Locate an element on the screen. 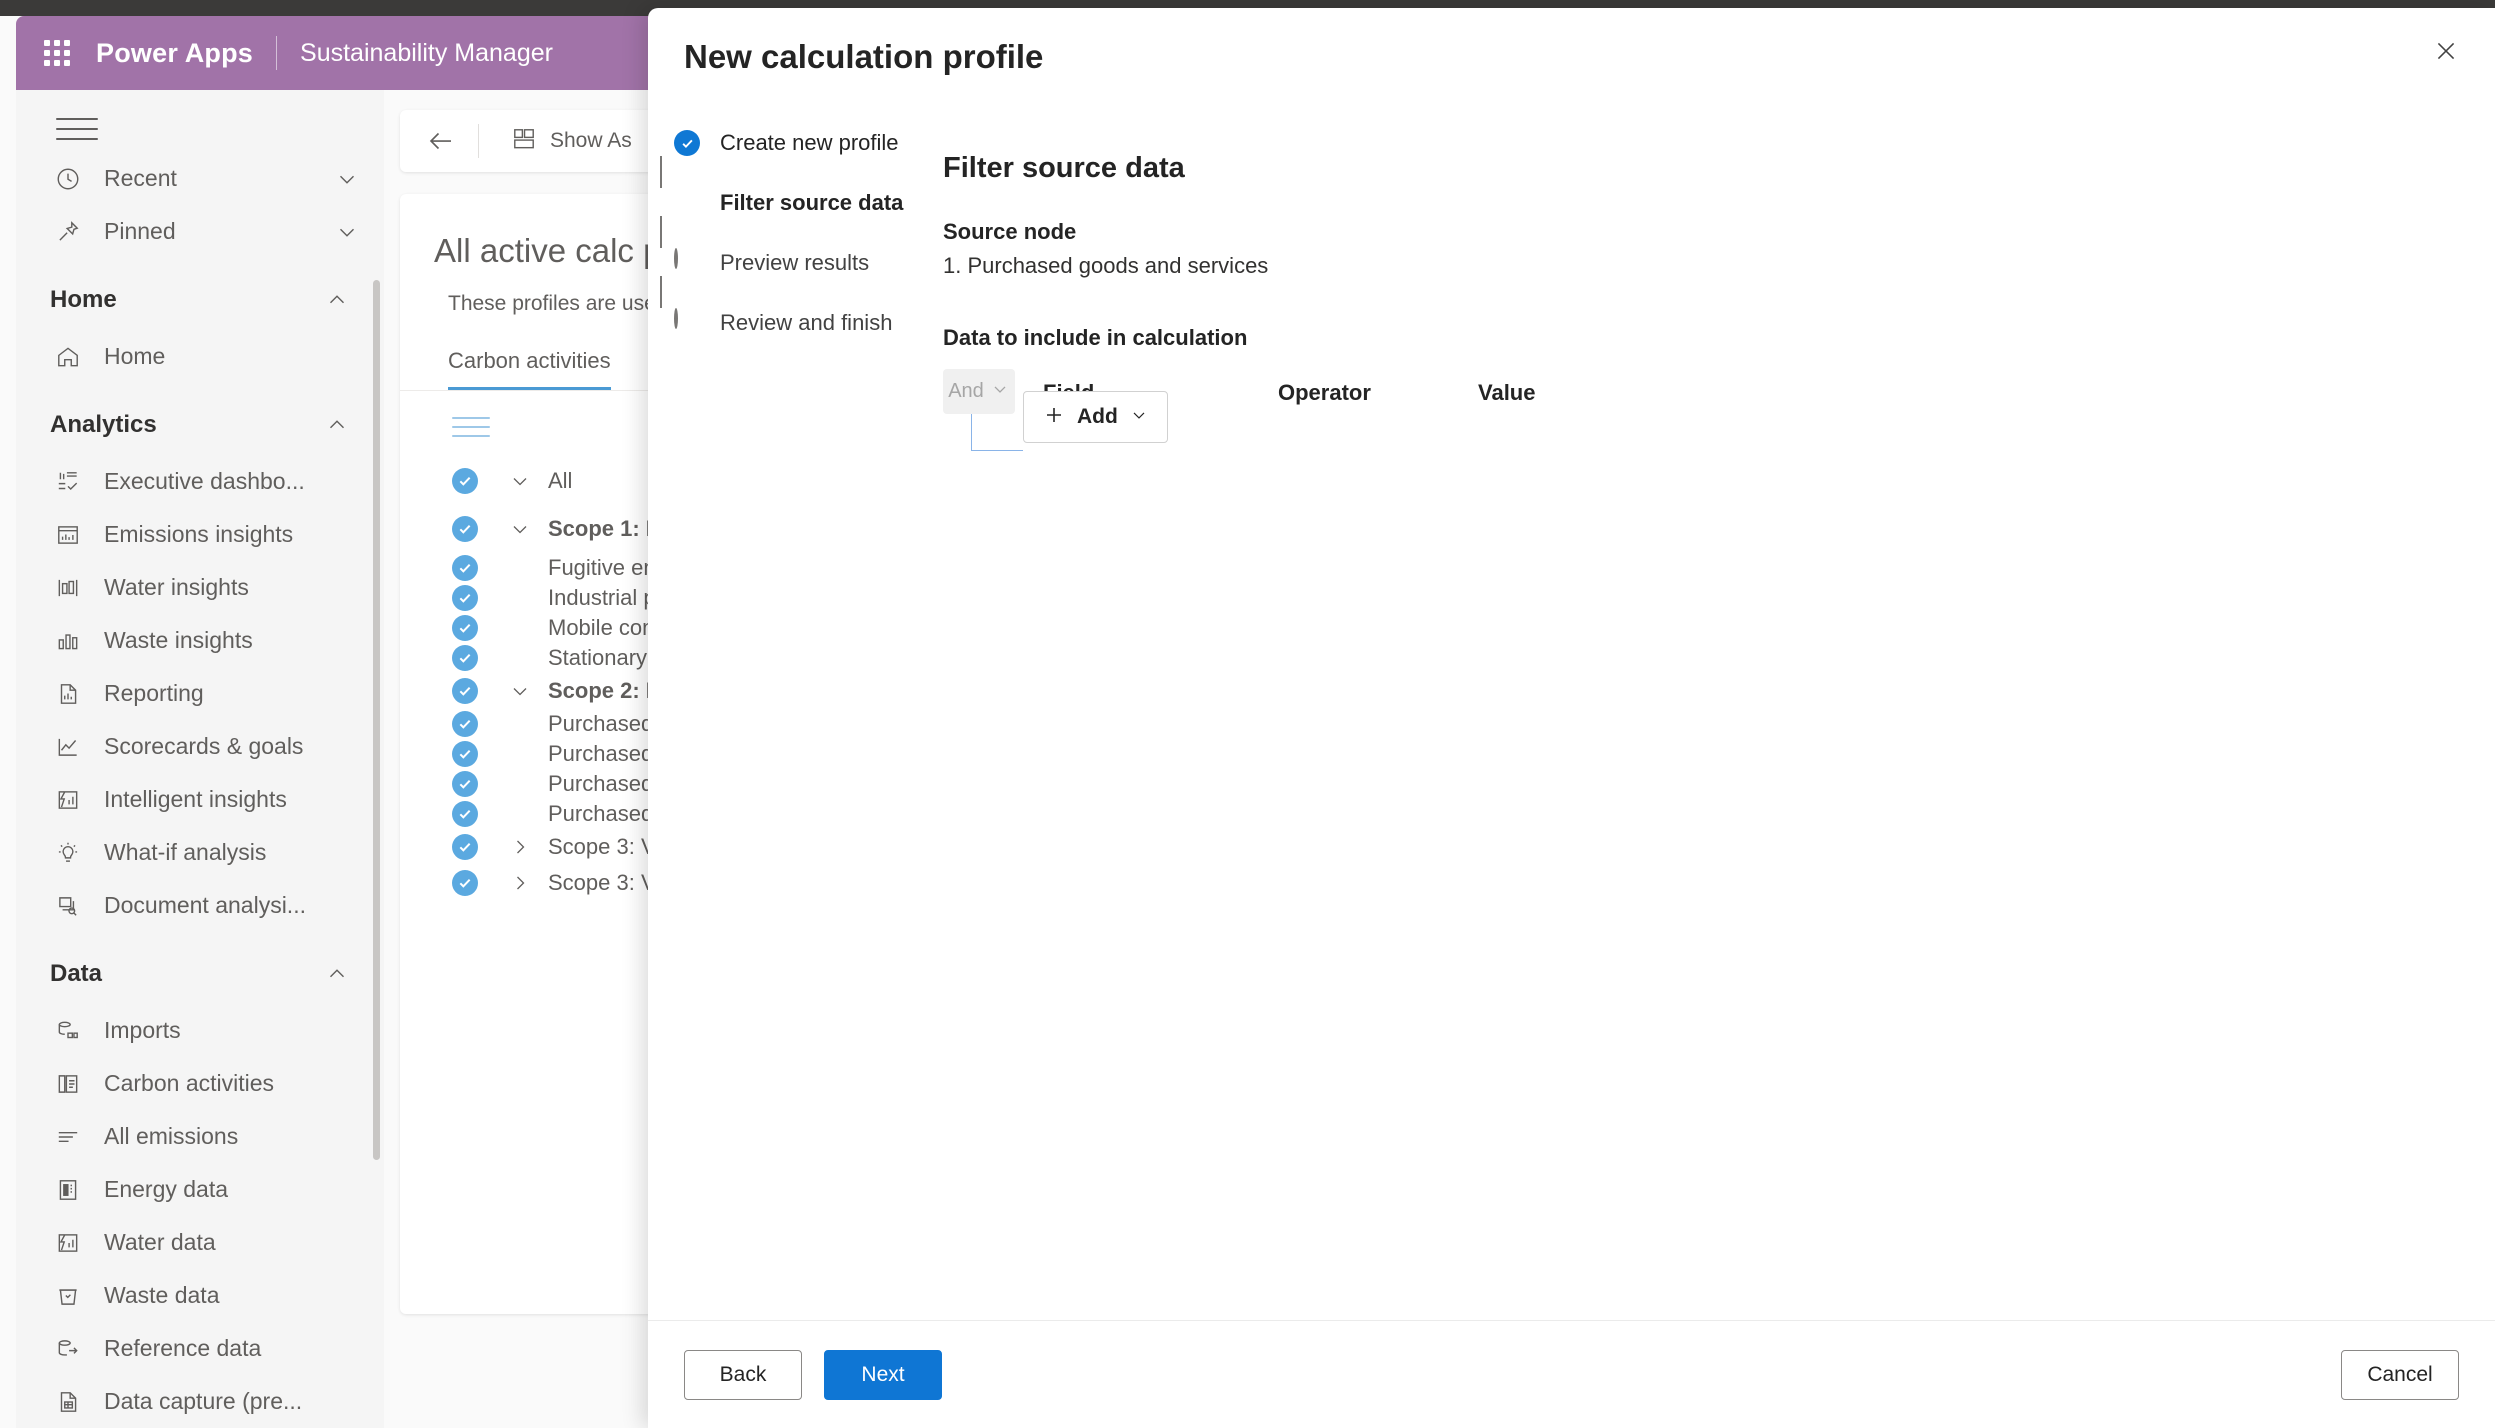  sidebar-item-label: Emissions insights is located at coordinates (199, 534).